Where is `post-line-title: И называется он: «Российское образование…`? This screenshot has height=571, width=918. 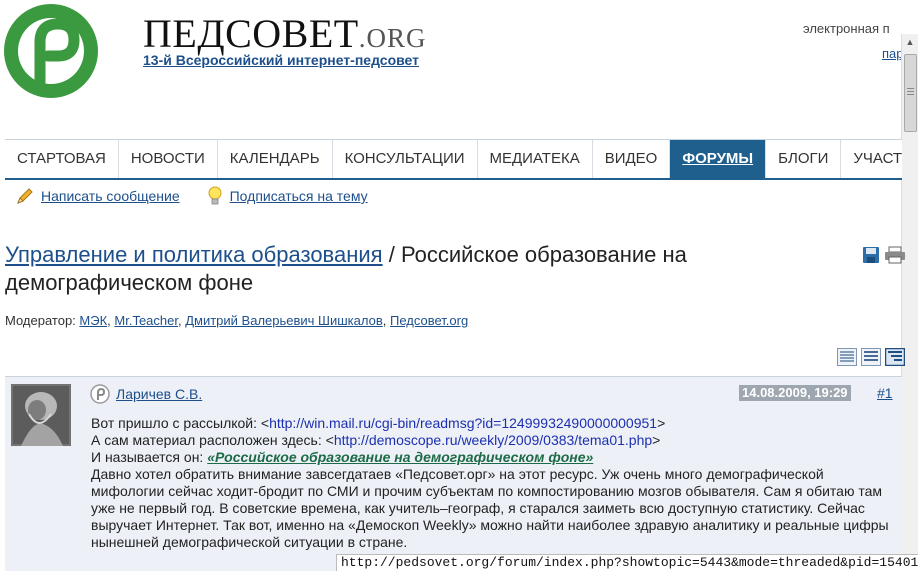
post-line-title: И называется он: «Российское образование… is located at coordinates (491, 457).